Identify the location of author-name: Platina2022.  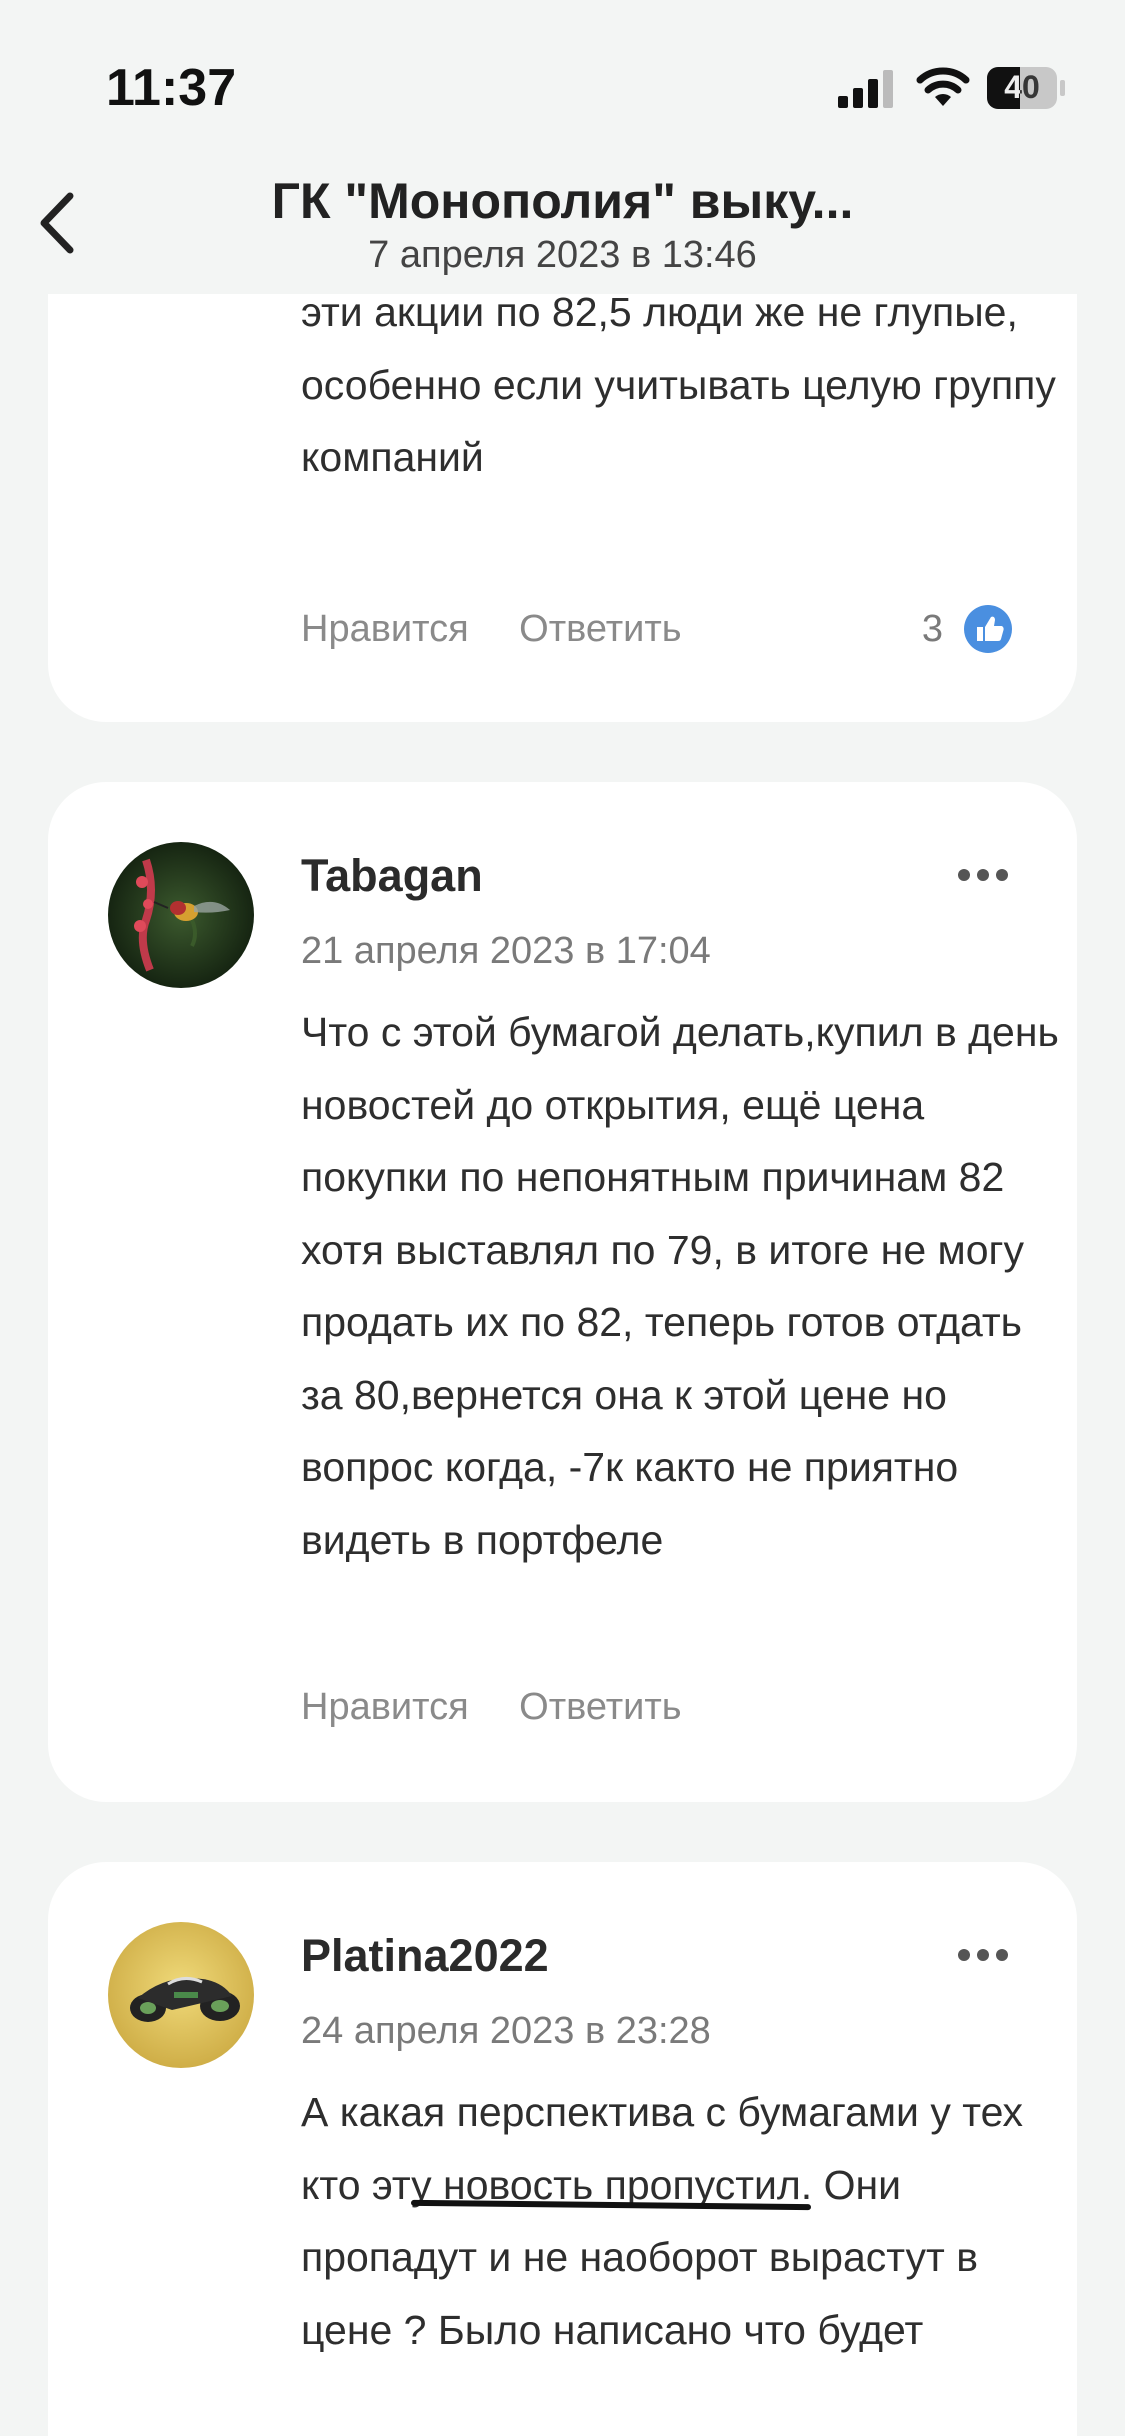
(425, 1956).